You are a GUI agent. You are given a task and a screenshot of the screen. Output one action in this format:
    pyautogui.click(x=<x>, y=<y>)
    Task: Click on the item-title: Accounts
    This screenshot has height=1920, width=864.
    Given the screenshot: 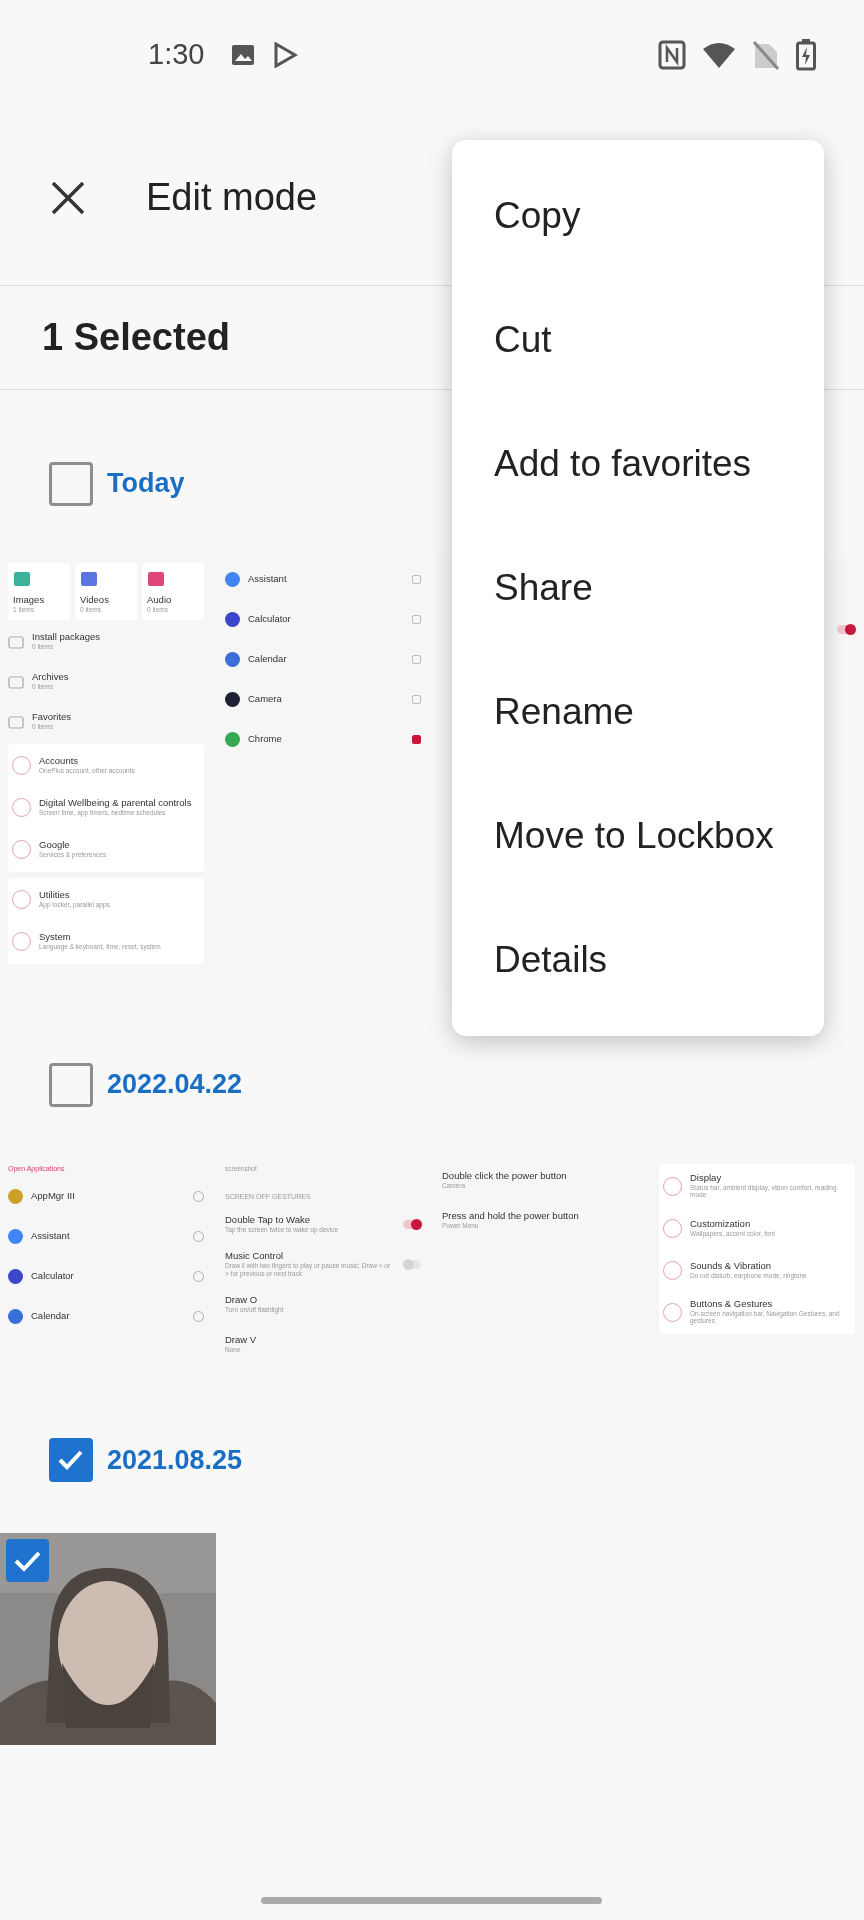 What is the action you would take?
    pyautogui.click(x=59, y=762)
    